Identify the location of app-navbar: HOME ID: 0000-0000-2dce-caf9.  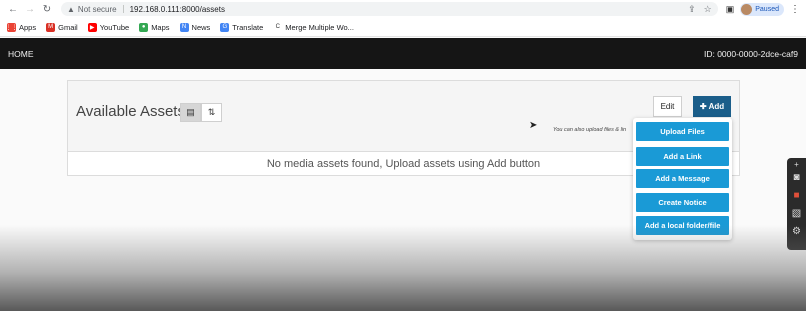
(403, 53).